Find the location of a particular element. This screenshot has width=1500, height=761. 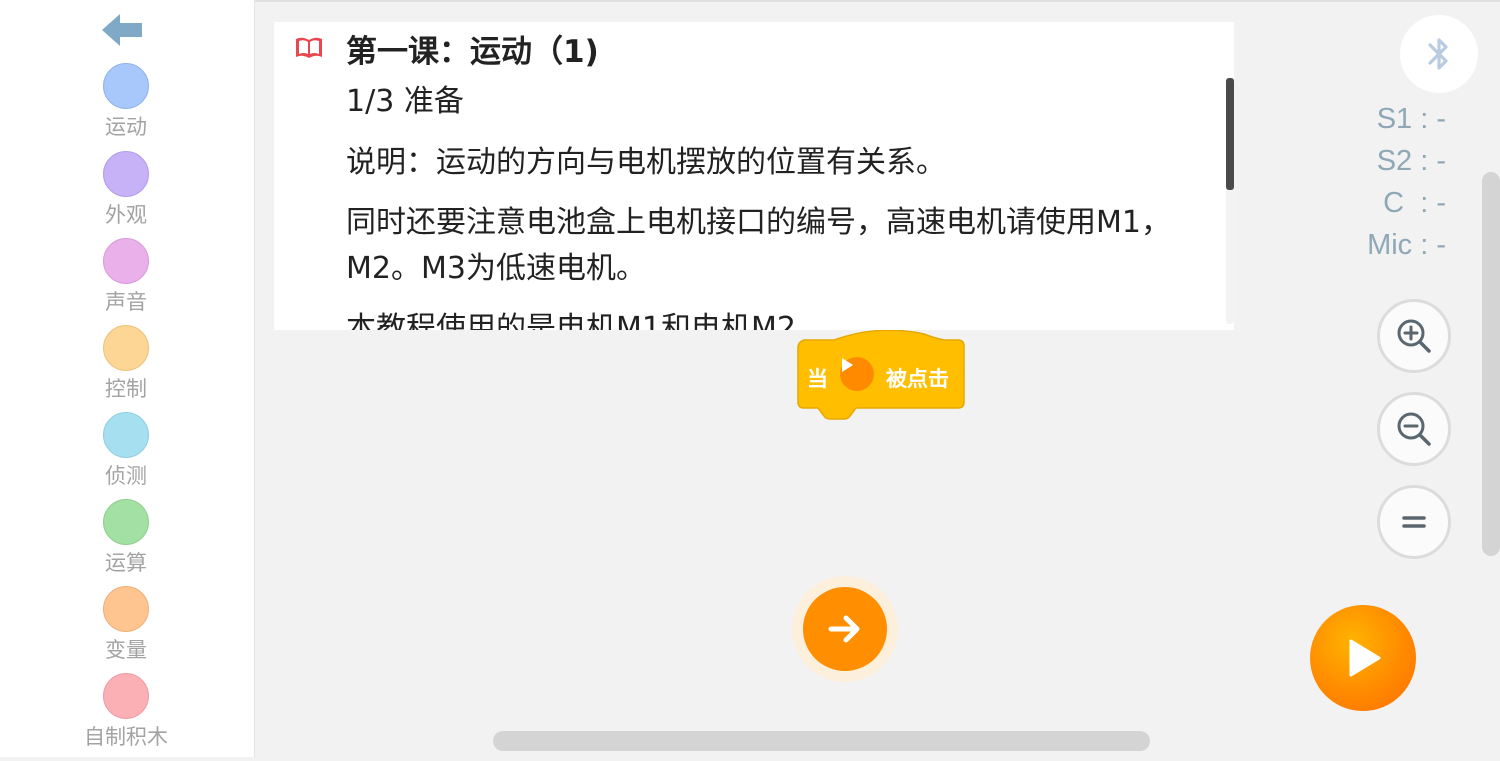

category-motion-dot is located at coordinates (126, 86).